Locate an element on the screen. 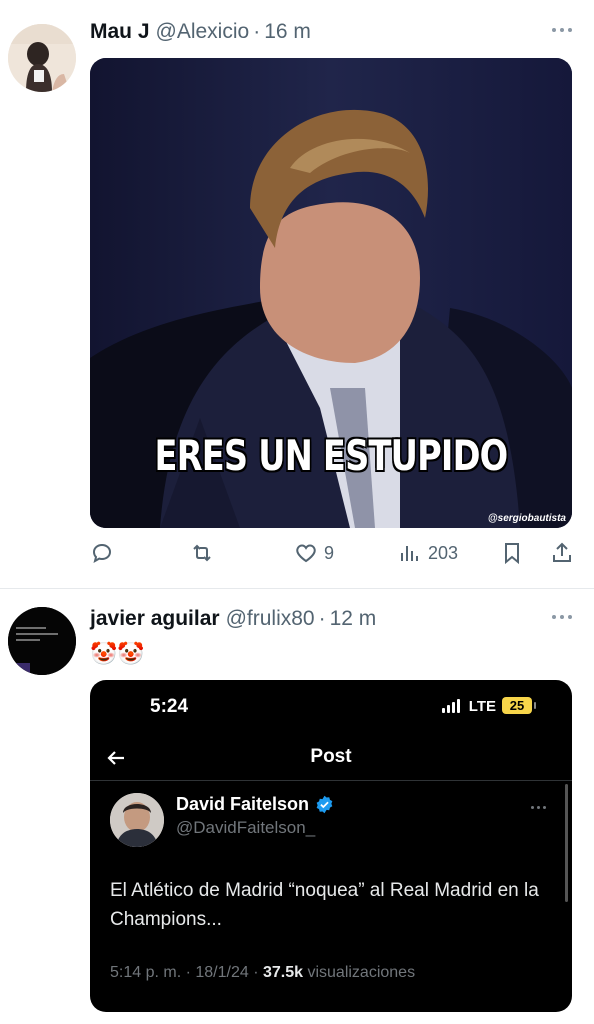  inner-views-label: visualizaciones is located at coordinates (359, 972).